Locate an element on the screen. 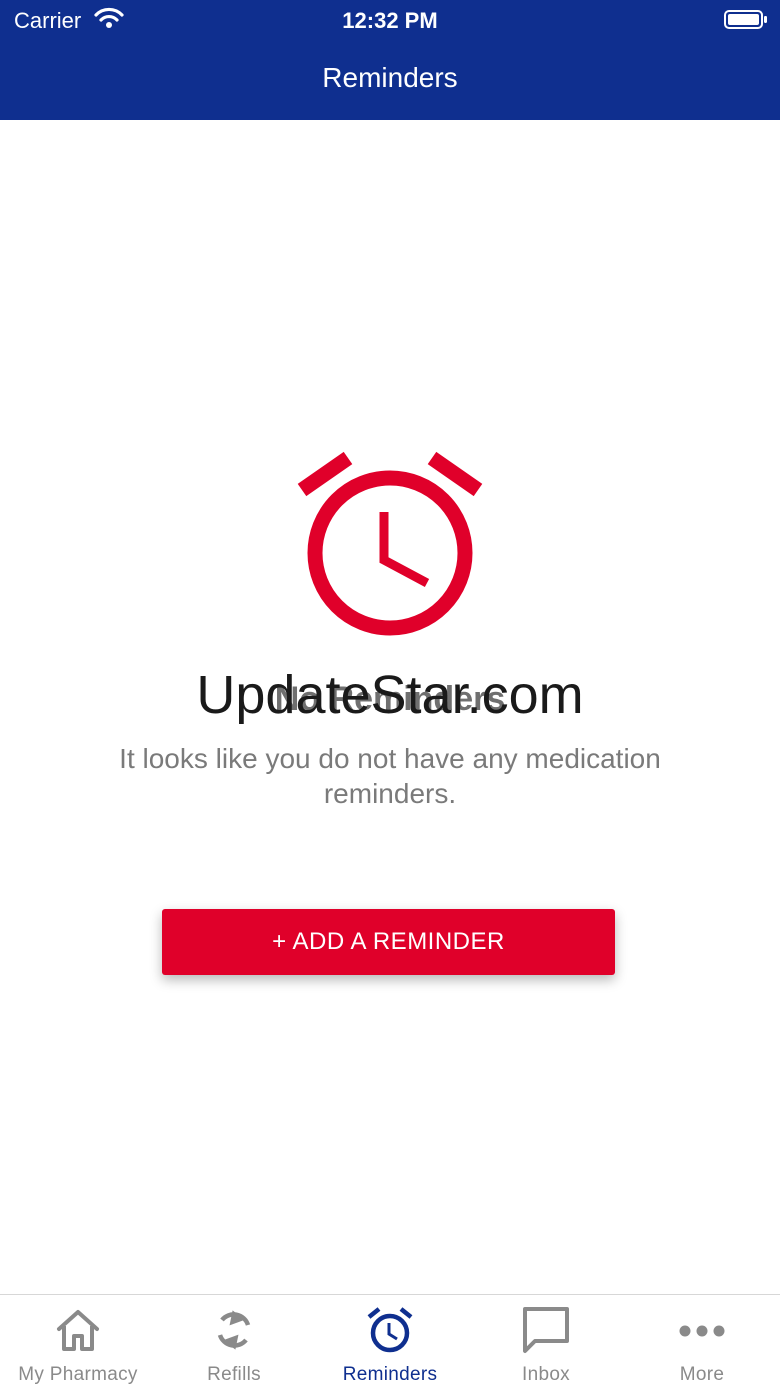 The width and height of the screenshot is (780, 1388). tab-bar: My Pharmacy Refills Reminders Inbox More is located at coordinates (390, 1341).